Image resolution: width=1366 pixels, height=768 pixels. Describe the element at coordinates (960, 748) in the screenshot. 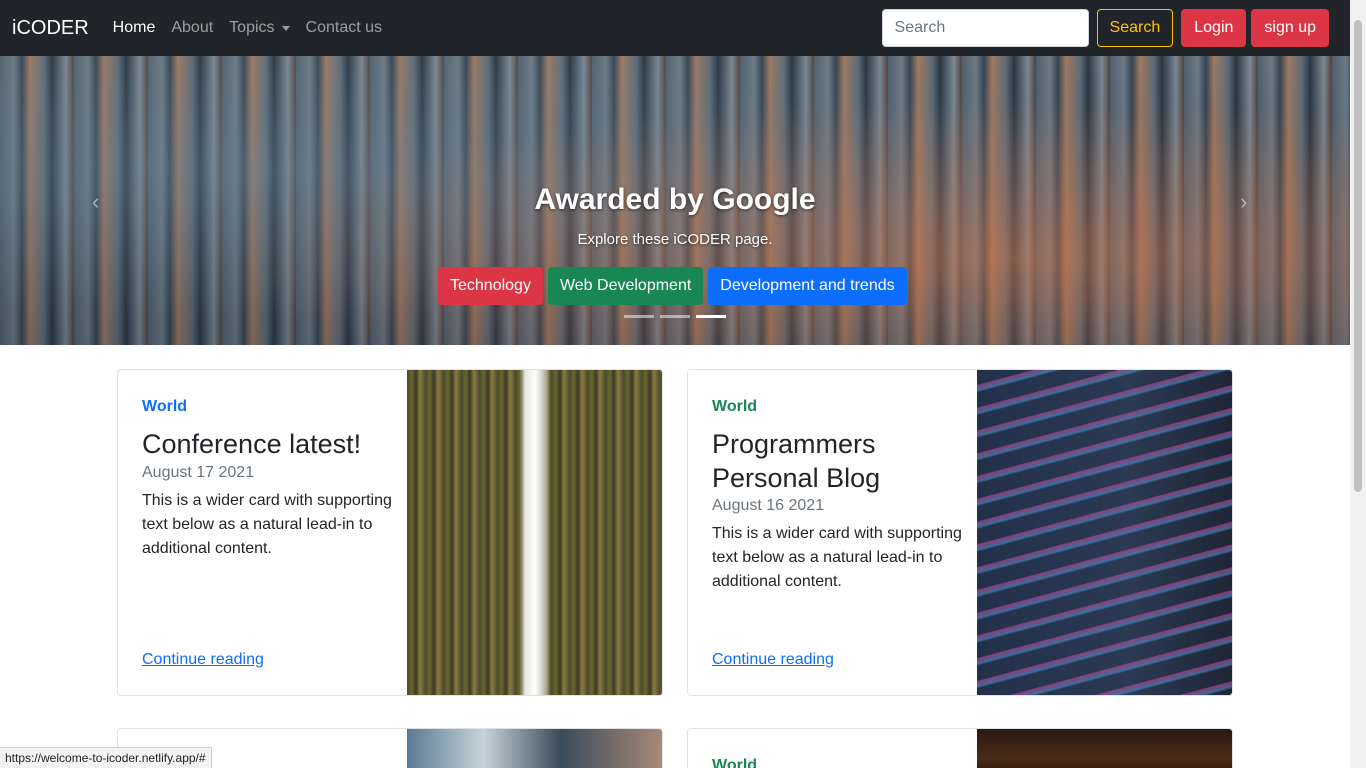

I see `article-card: World` at that location.